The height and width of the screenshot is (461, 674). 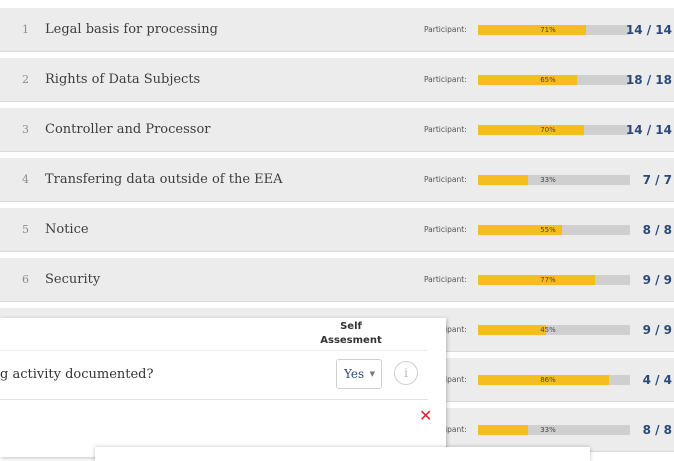 What do you see at coordinates (351, 326) in the screenshot?
I see `header-line-1: Self` at bounding box center [351, 326].